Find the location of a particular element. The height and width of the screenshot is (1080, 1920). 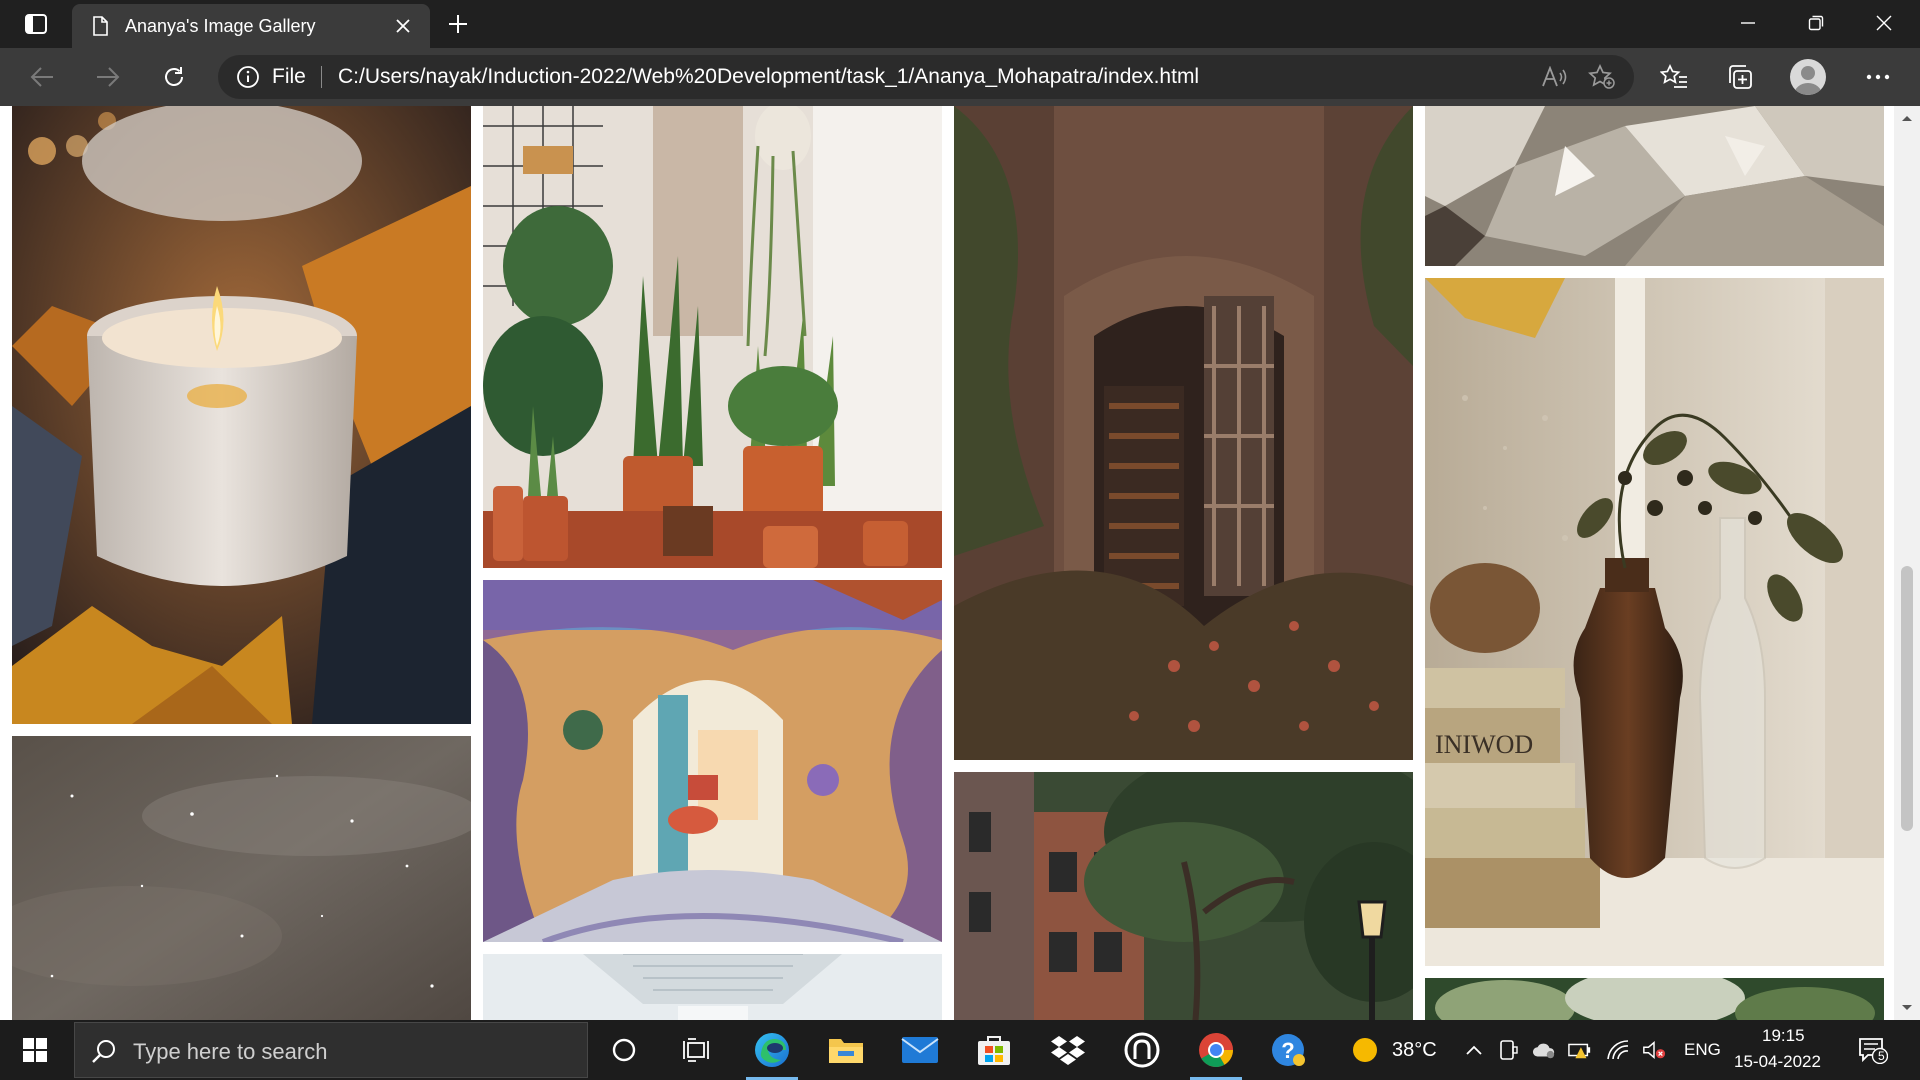

leaves-image is located at coordinates (1654, 999).